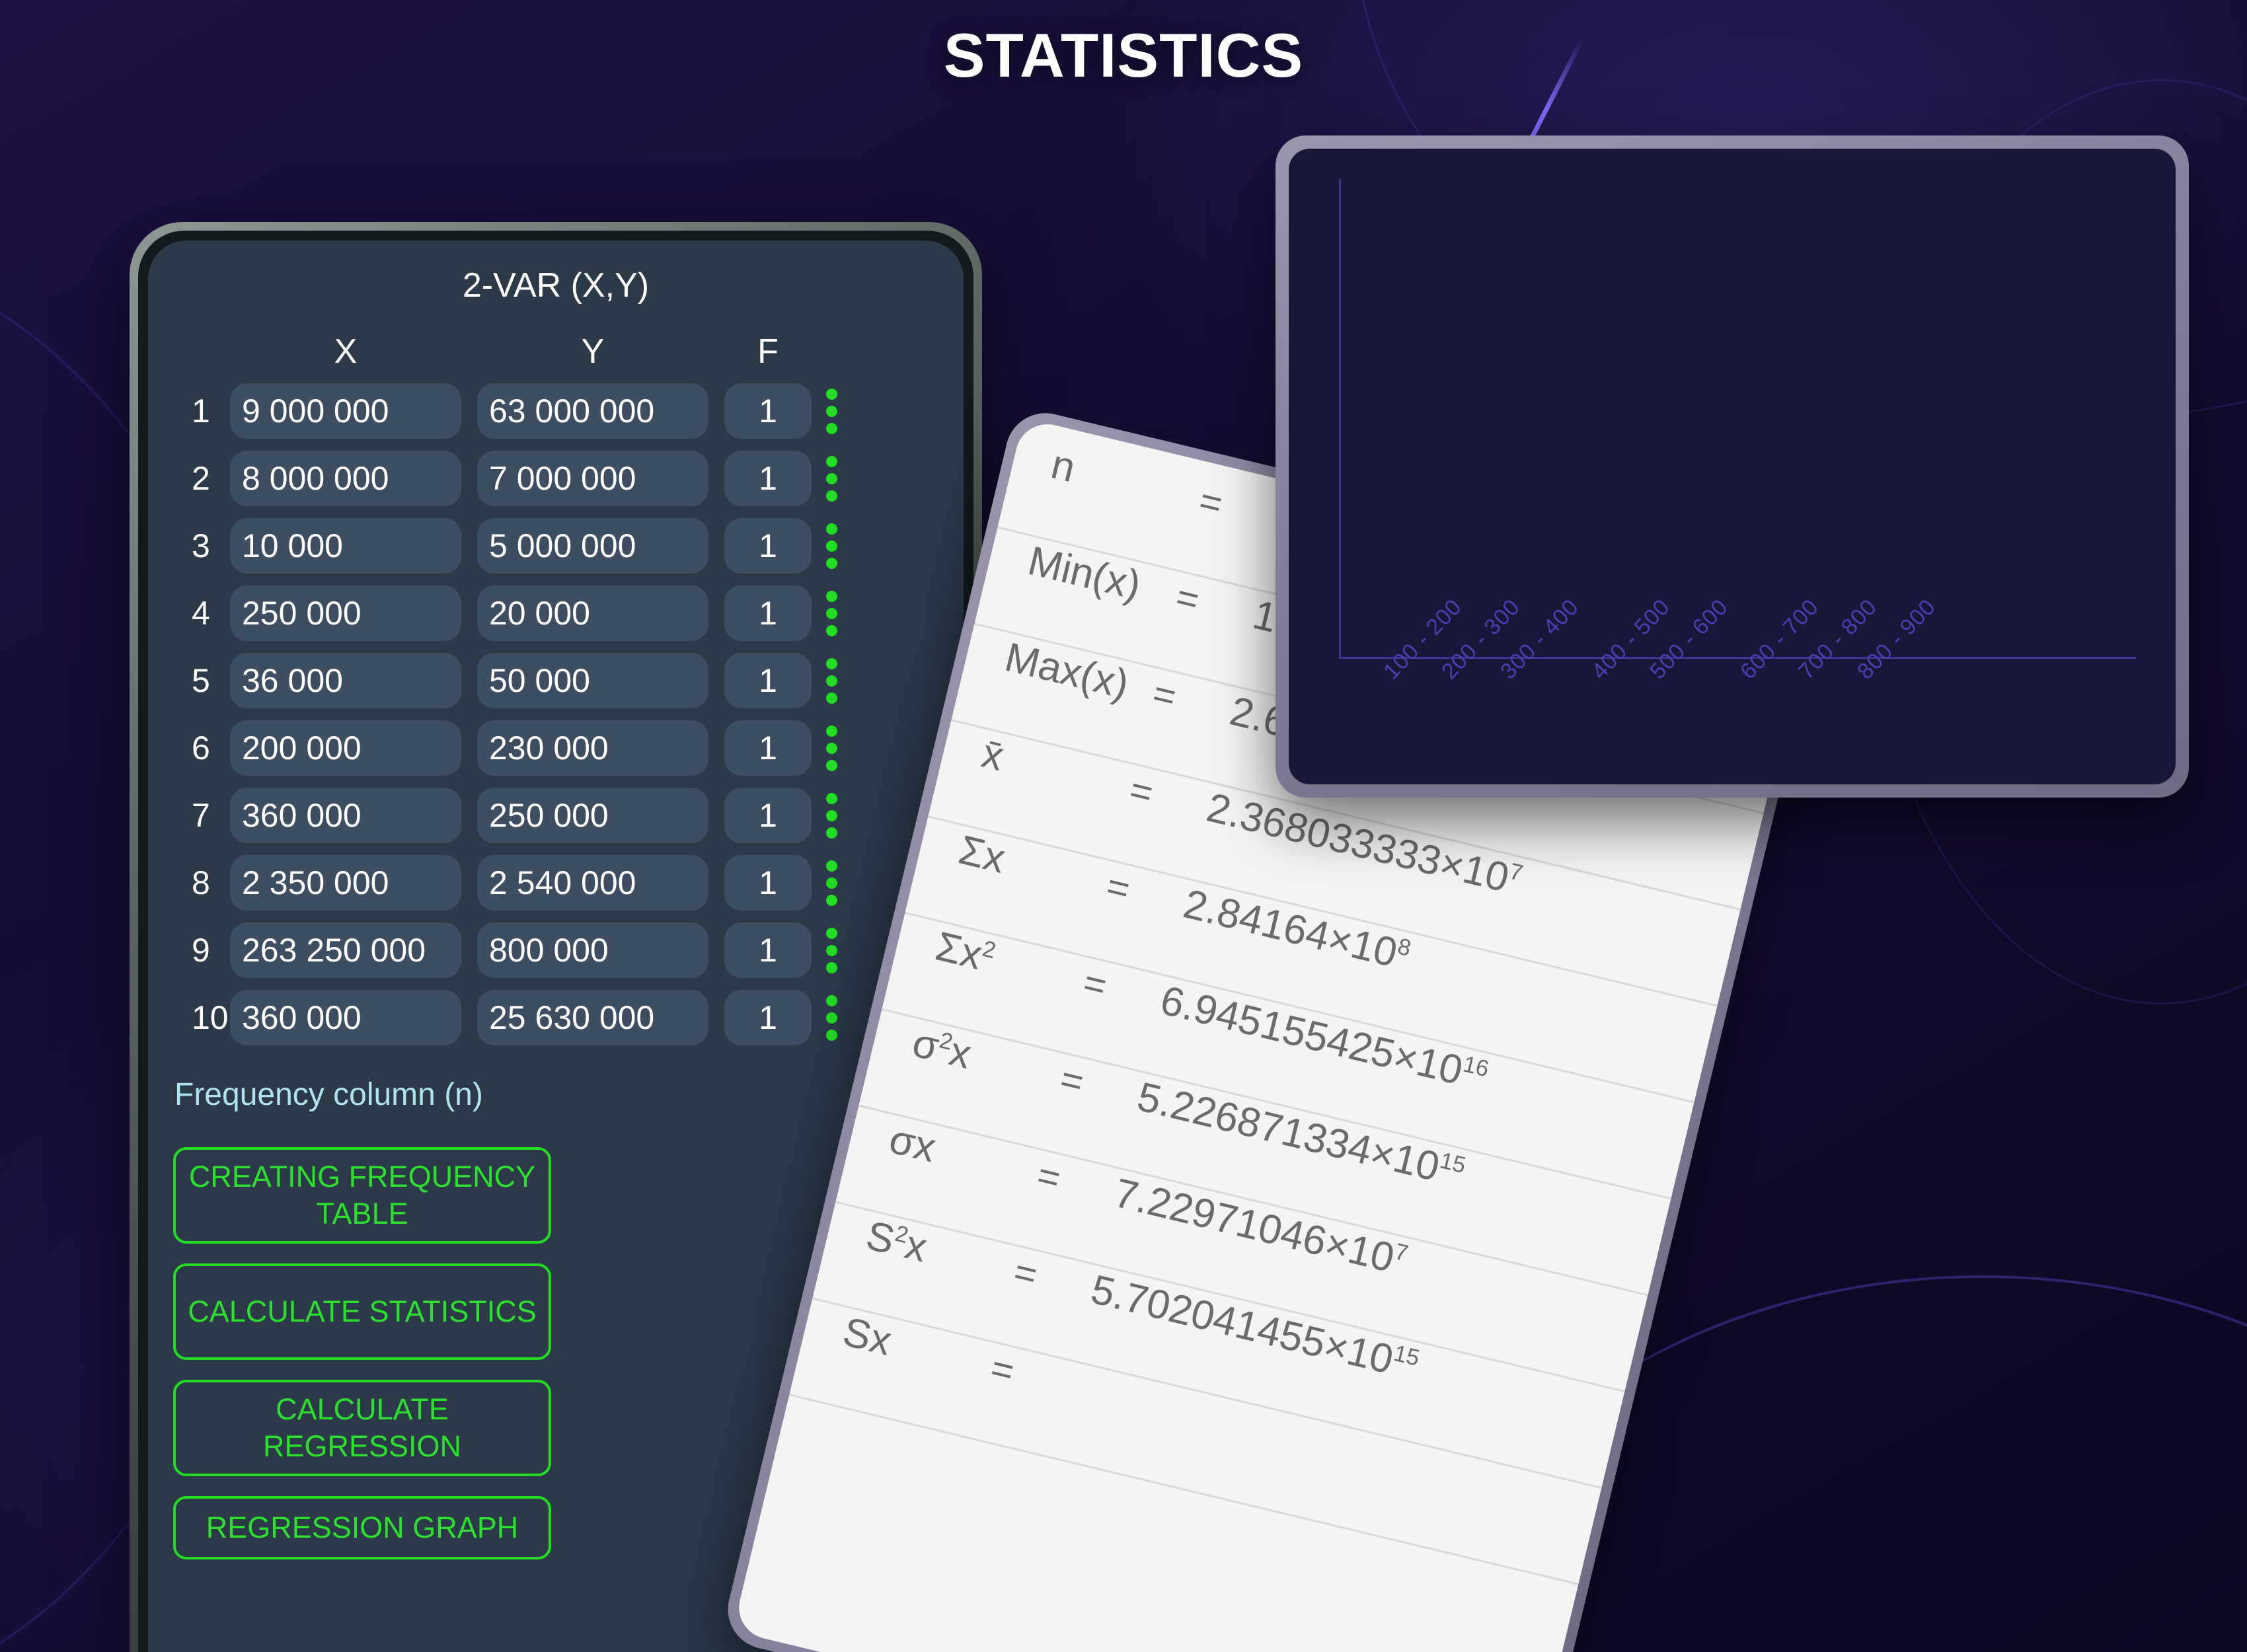 This screenshot has width=2247, height=1652. What do you see at coordinates (592, 748) in the screenshot?
I see `y-value-input: 230 000` at bounding box center [592, 748].